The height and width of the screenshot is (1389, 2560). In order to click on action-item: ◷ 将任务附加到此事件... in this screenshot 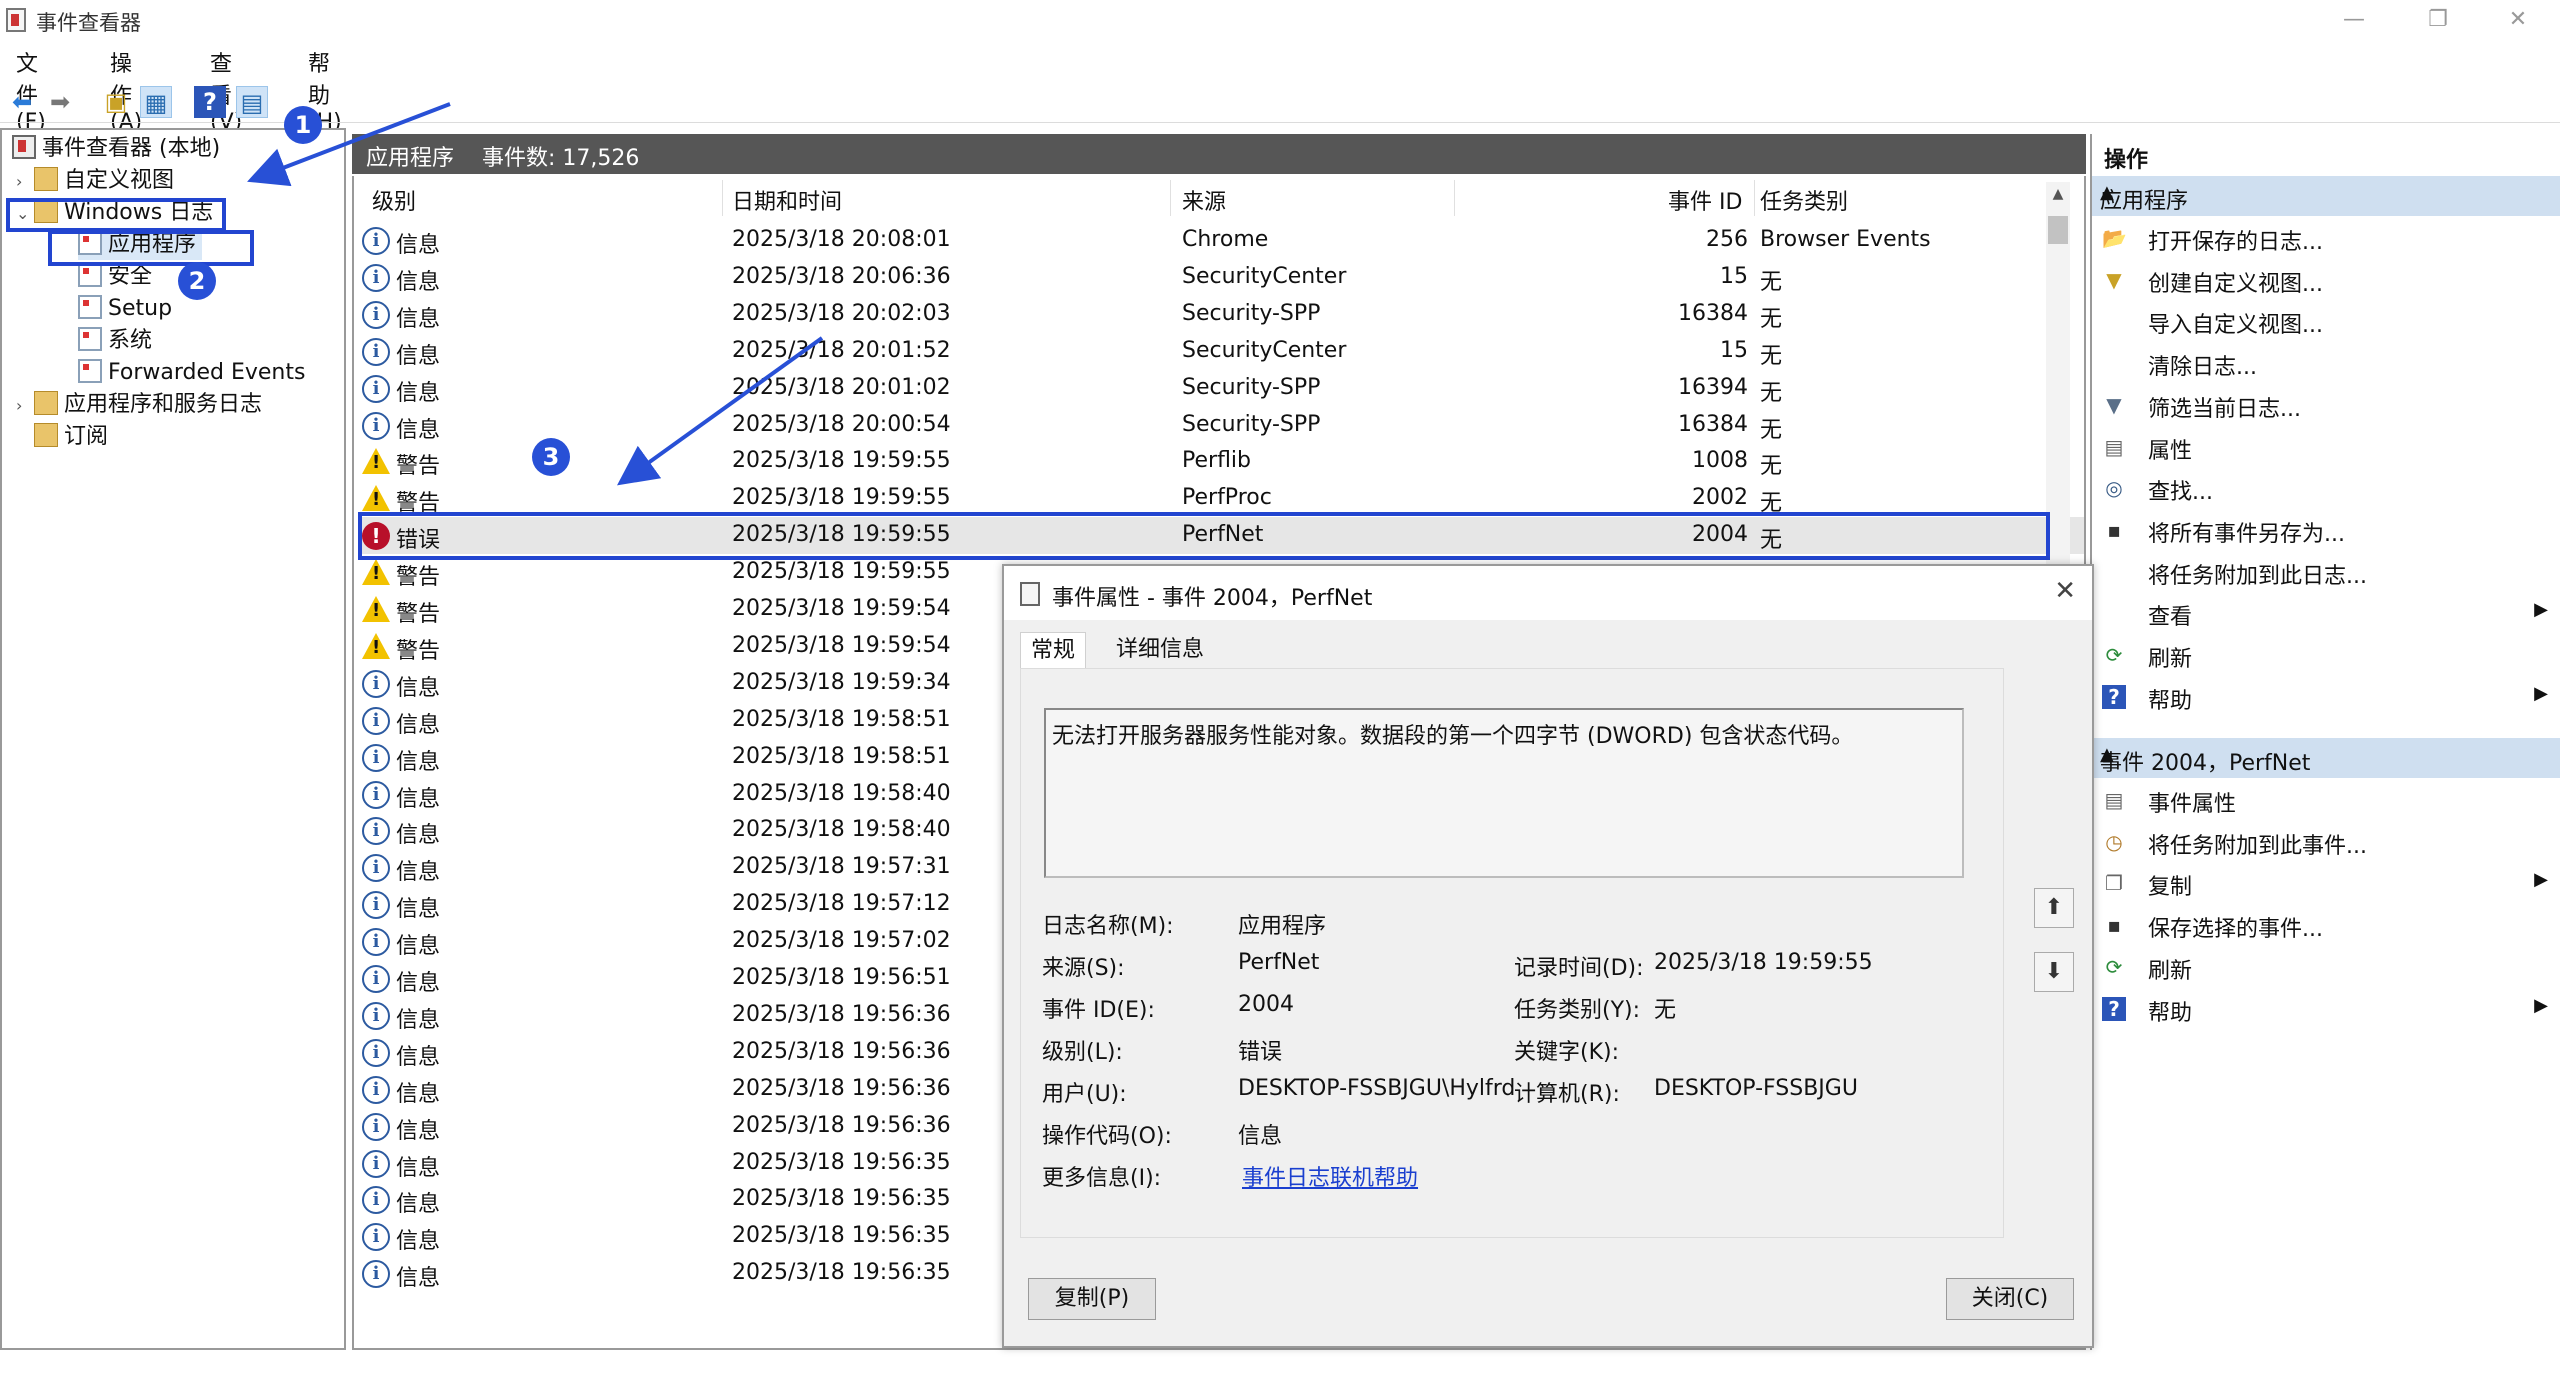, I will do `click(2326, 842)`.